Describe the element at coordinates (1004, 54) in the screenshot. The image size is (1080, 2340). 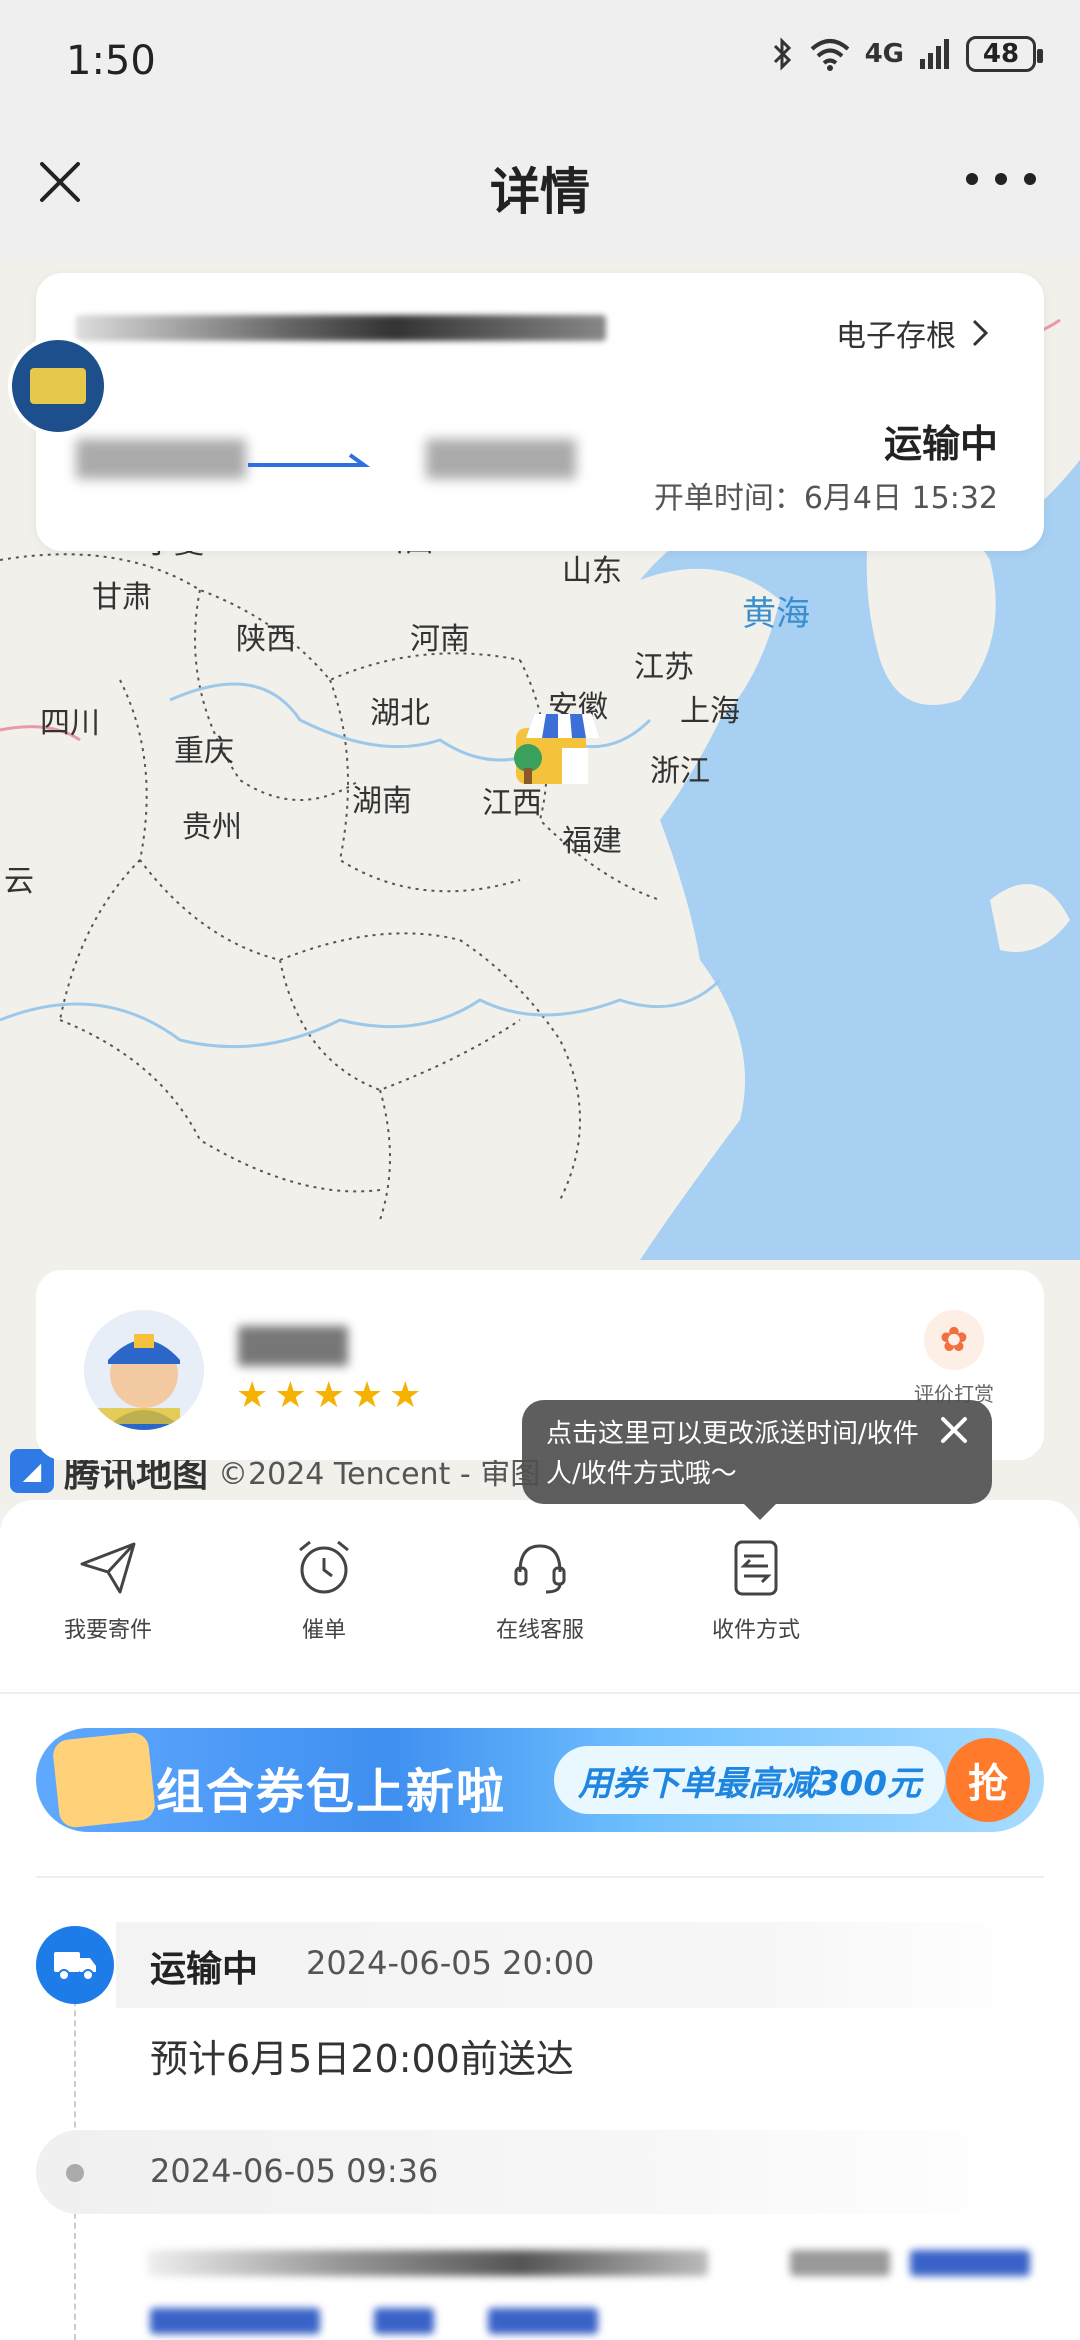
I see `battery-icon: 48` at that location.